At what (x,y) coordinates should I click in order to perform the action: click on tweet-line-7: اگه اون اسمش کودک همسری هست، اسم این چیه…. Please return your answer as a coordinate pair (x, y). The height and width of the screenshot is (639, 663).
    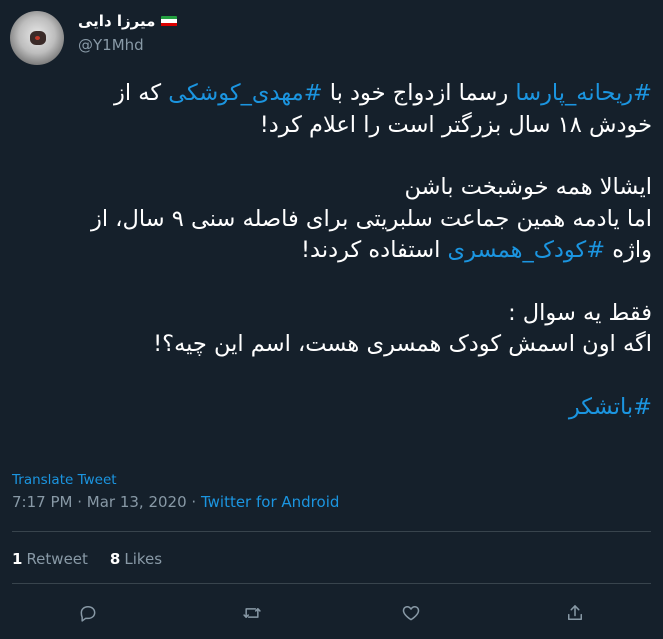
    Looking at the image, I should click on (402, 344).